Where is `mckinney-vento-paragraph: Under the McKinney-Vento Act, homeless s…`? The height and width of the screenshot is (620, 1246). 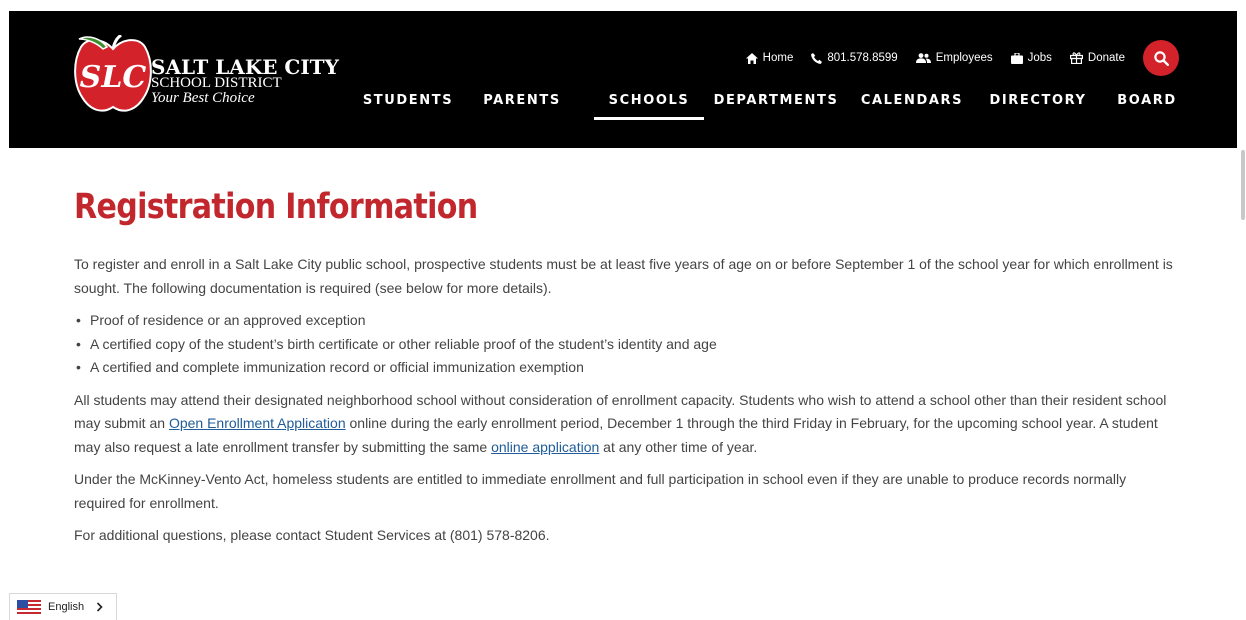
mckinney-vento-paragraph: Under the McKinney-Vento Act, homeless s… is located at coordinates (600, 491).